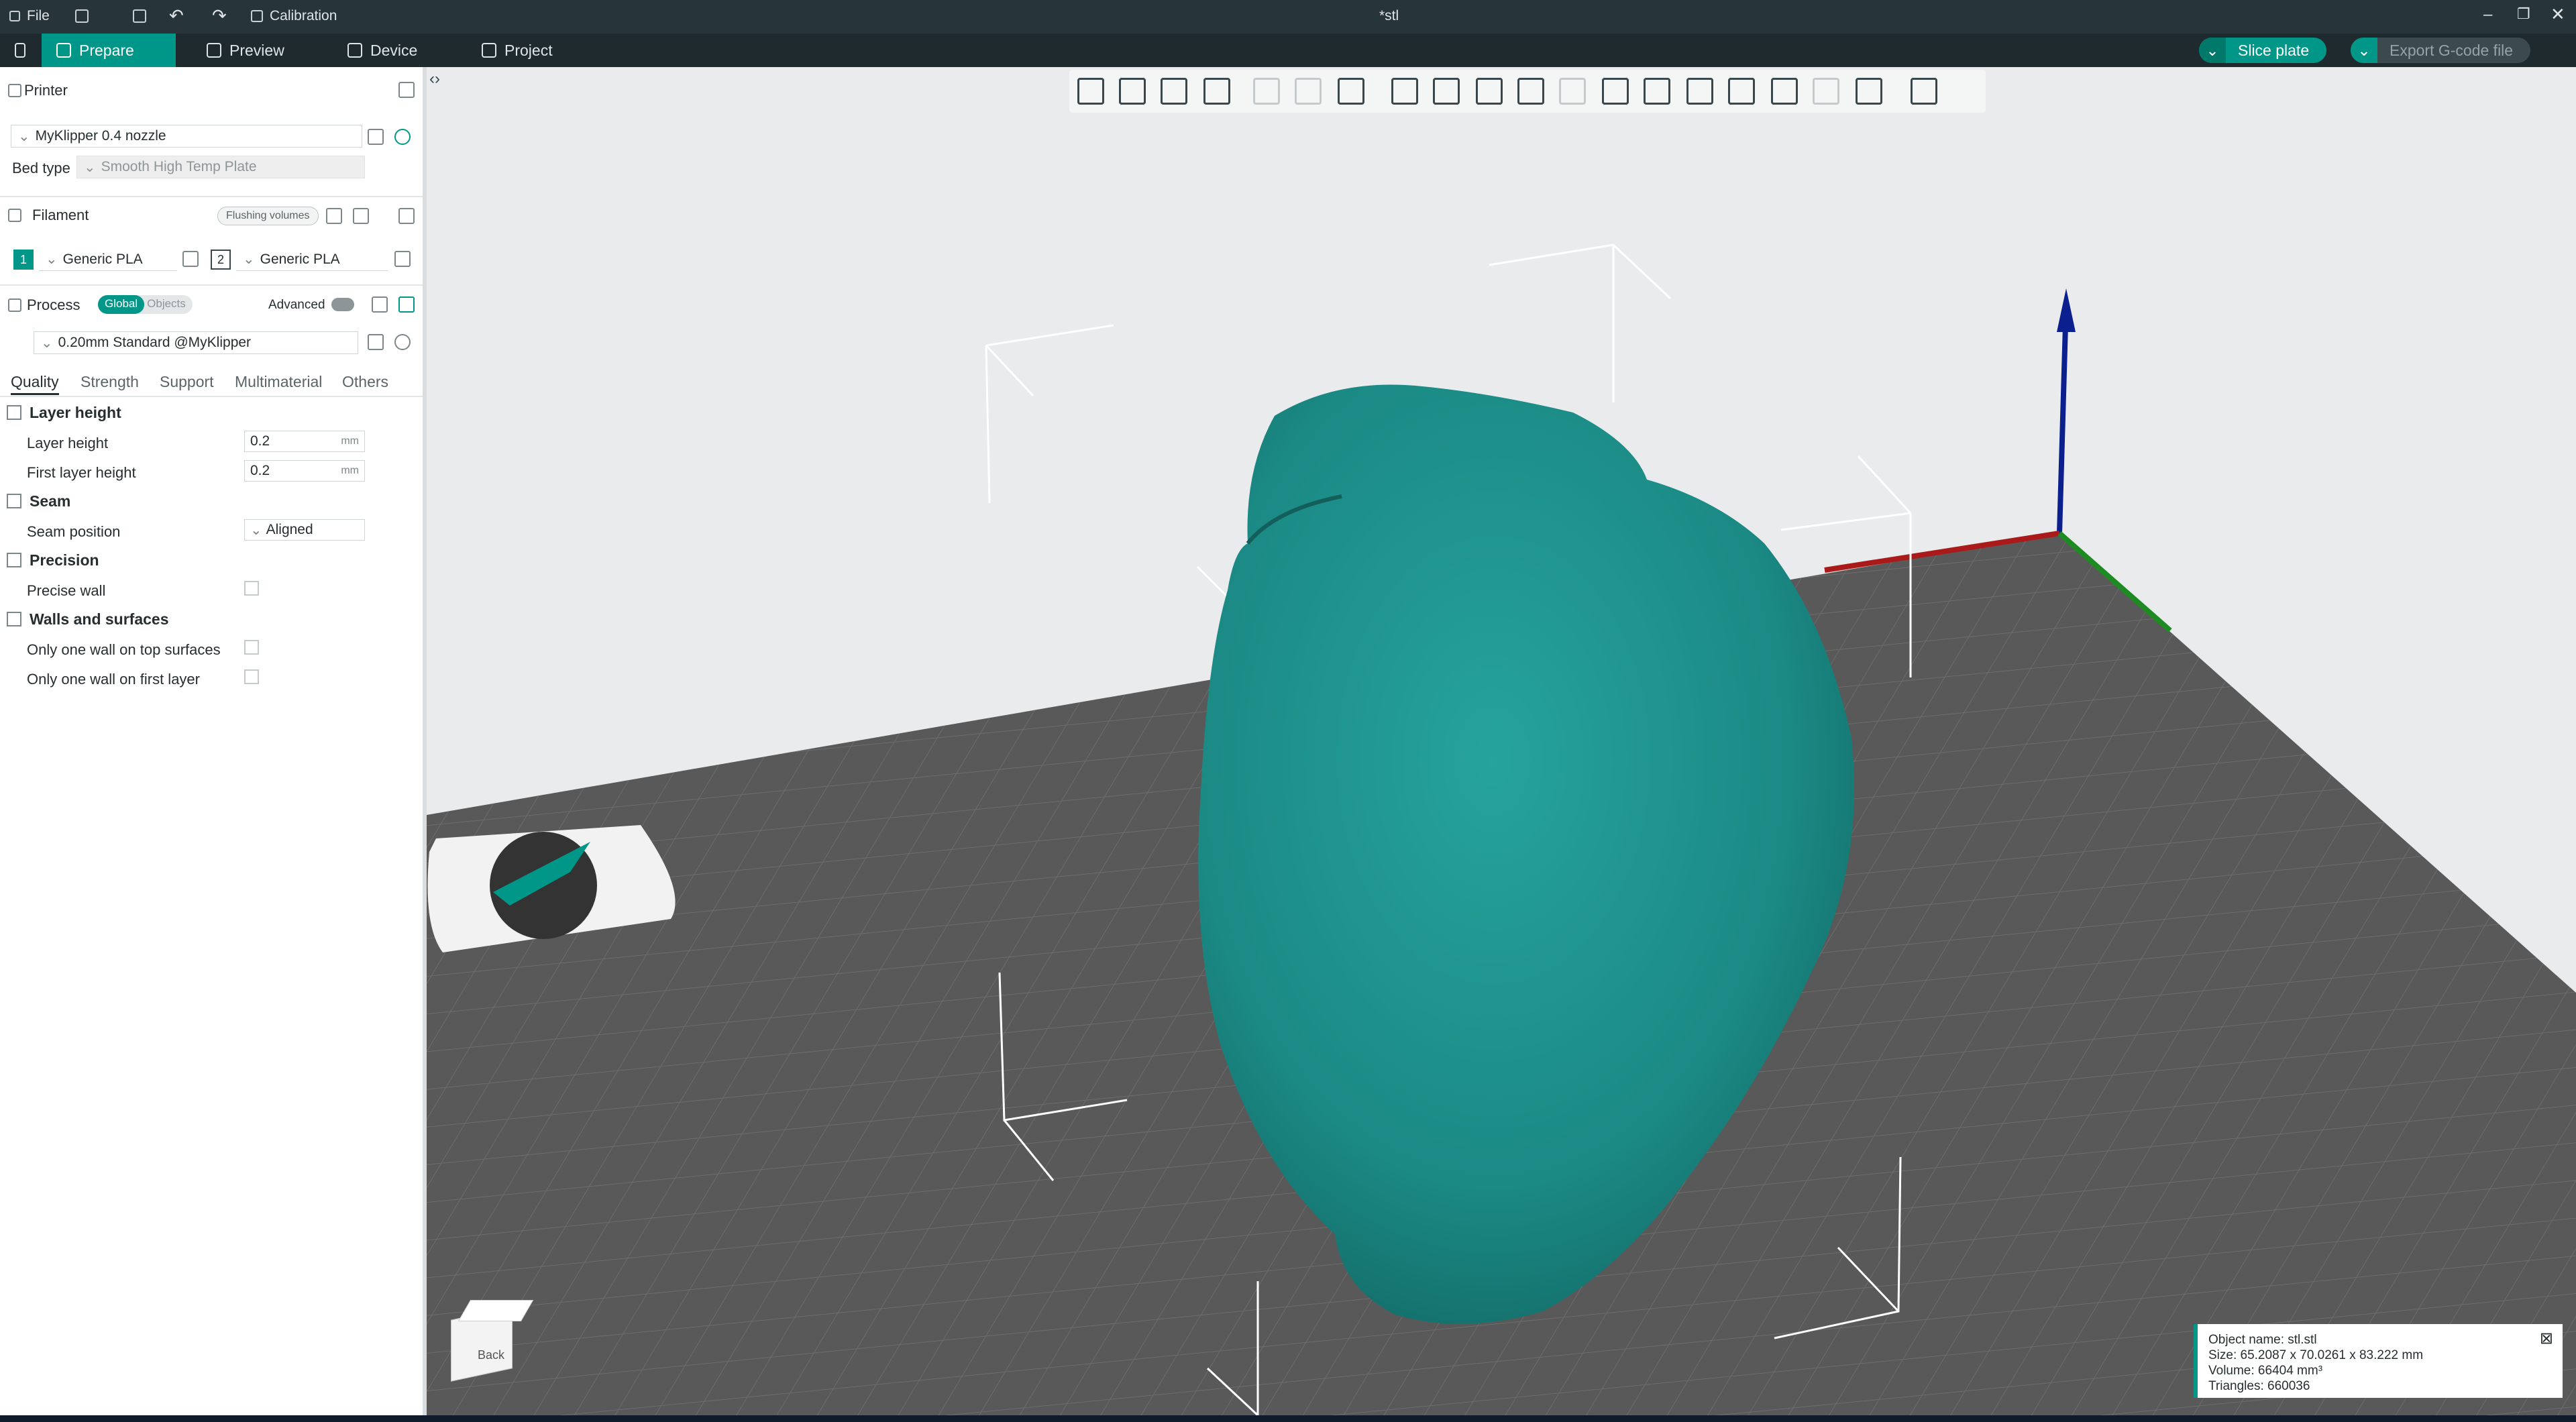  Describe the element at coordinates (211, 412) in the screenshot. I see `layer-height-group: Layer height` at that location.